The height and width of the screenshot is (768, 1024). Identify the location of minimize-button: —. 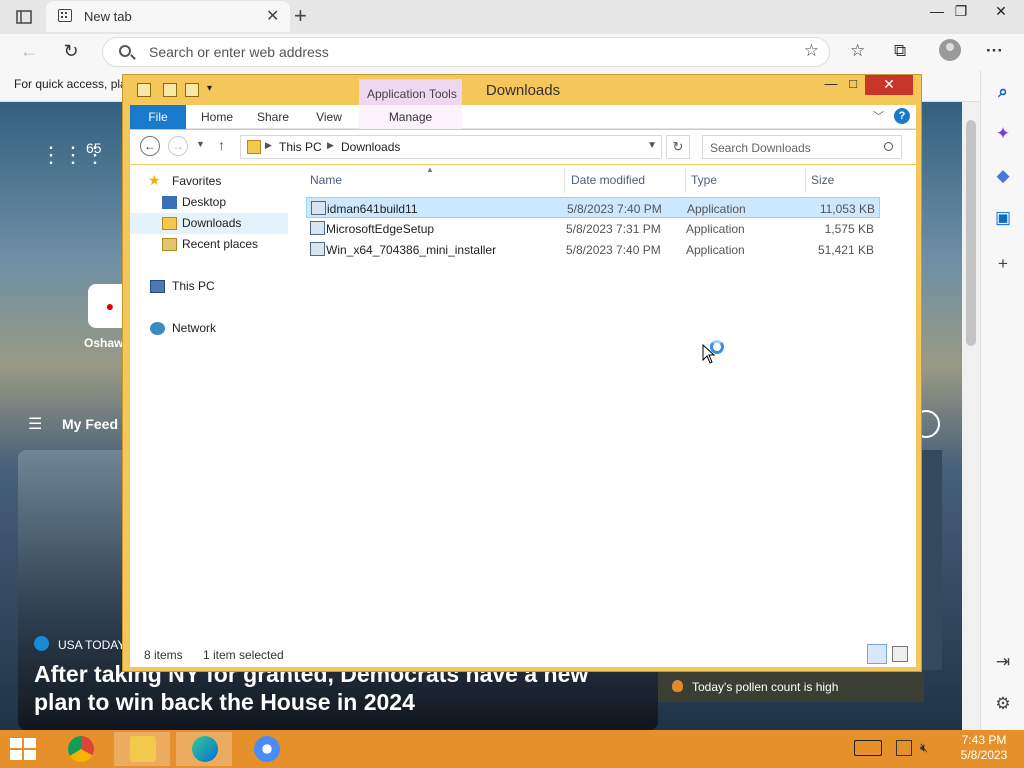
(831, 85).